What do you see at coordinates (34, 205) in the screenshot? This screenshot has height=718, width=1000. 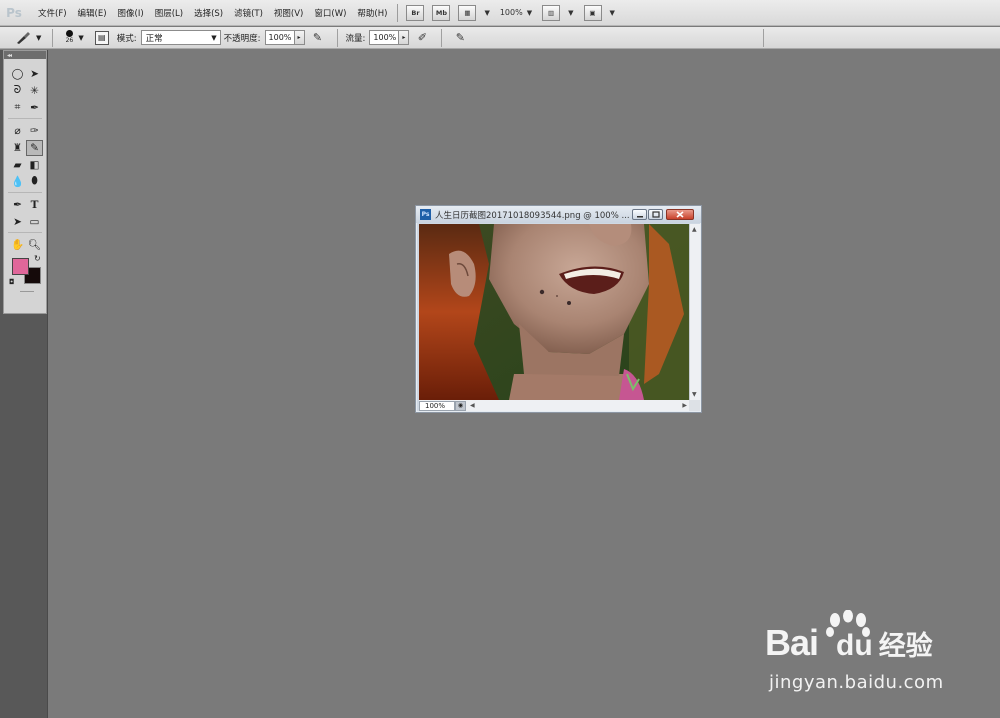 I see `type-icon: T` at bounding box center [34, 205].